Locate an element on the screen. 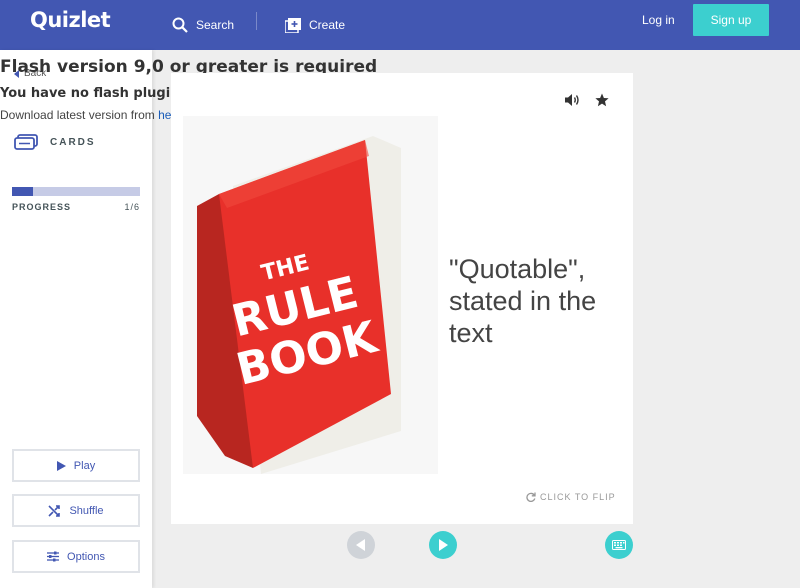 The image size is (800, 588). flip-label: CLICK TO FLIP is located at coordinates (578, 497).